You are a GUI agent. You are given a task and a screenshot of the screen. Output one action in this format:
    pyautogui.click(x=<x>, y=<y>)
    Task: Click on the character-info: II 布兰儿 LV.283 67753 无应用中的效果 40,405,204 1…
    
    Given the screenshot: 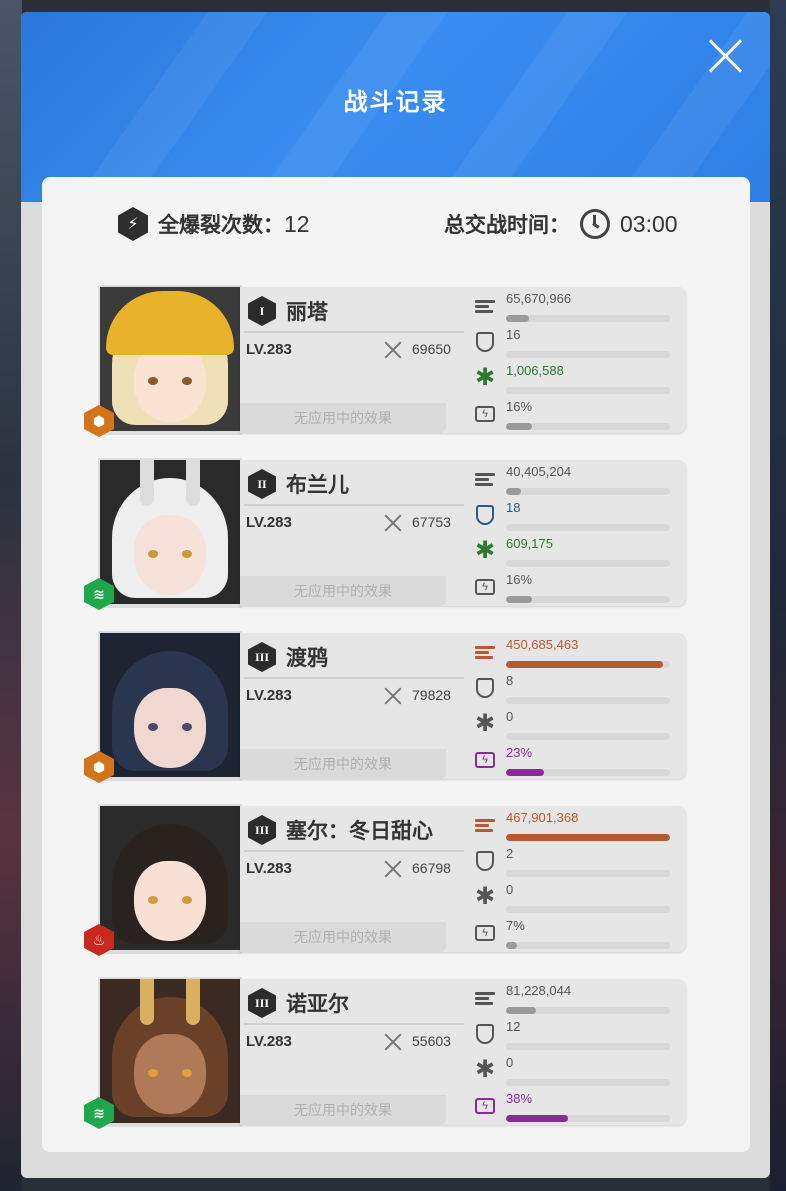 What is the action you would take?
    pyautogui.click(x=463, y=533)
    